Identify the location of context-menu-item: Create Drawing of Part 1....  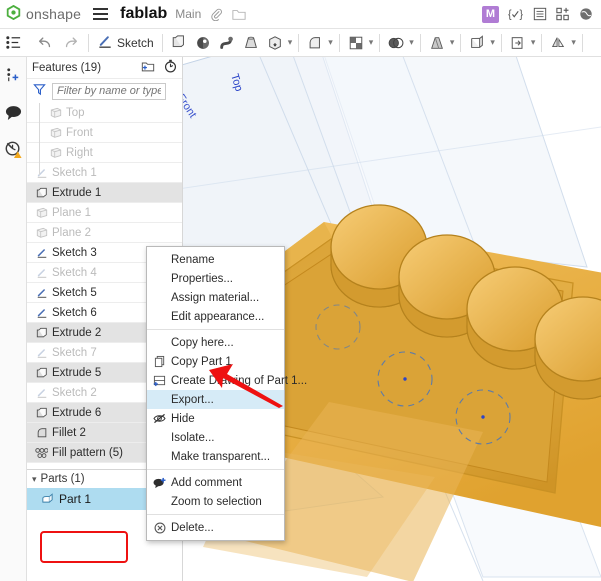
(227, 380).